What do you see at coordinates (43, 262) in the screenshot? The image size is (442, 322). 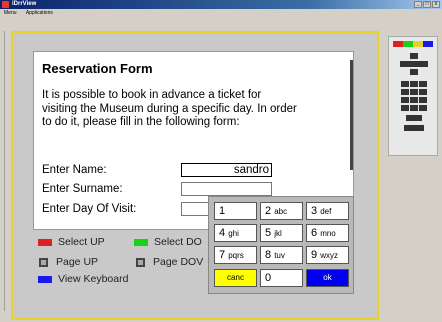 I see `page-up-icon` at bounding box center [43, 262].